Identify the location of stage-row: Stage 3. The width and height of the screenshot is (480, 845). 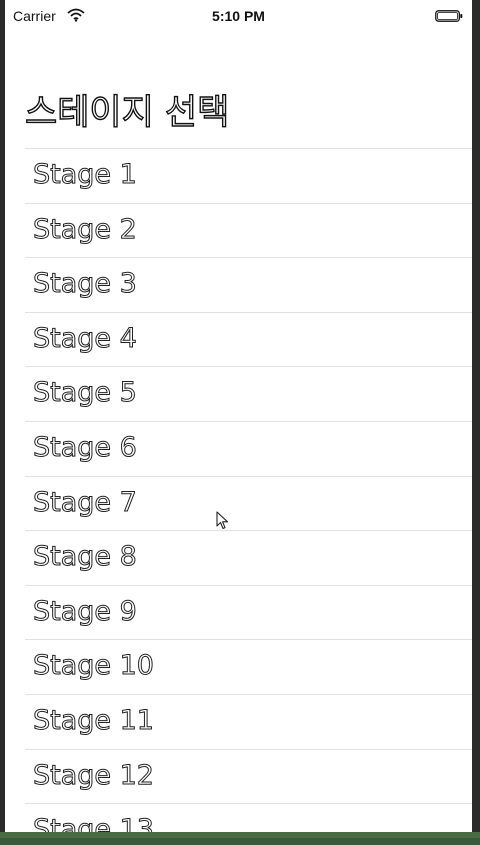
(248, 284).